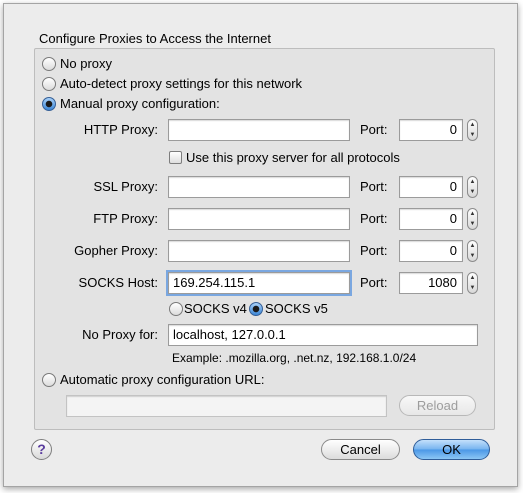  What do you see at coordinates (162, 379) in the screenshot?
I see `radio-auto-url-label: Automatic proxy configuration URL:` at bounding box center [162, 379].